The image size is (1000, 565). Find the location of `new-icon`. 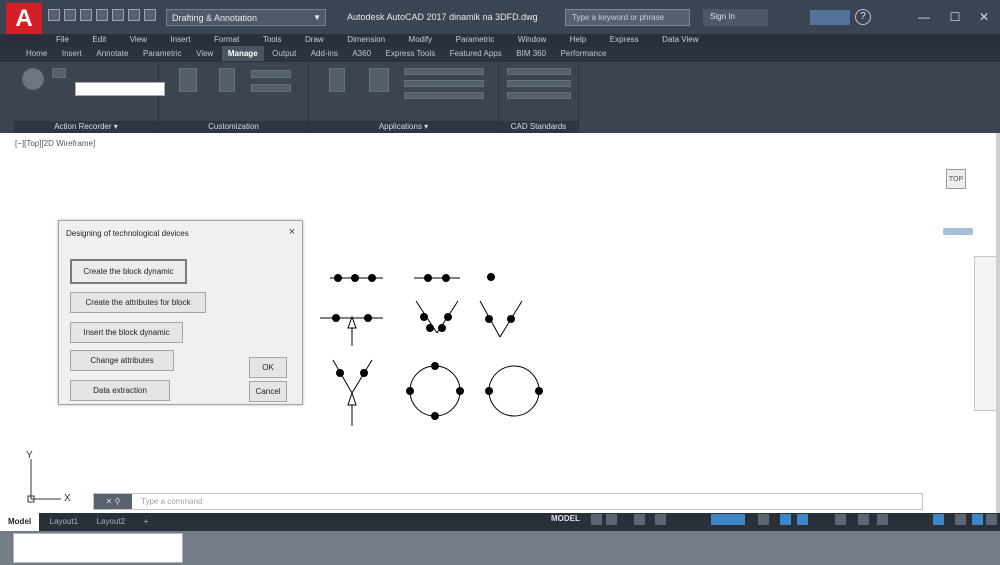

new-icon is located at coordinates (54, 15).